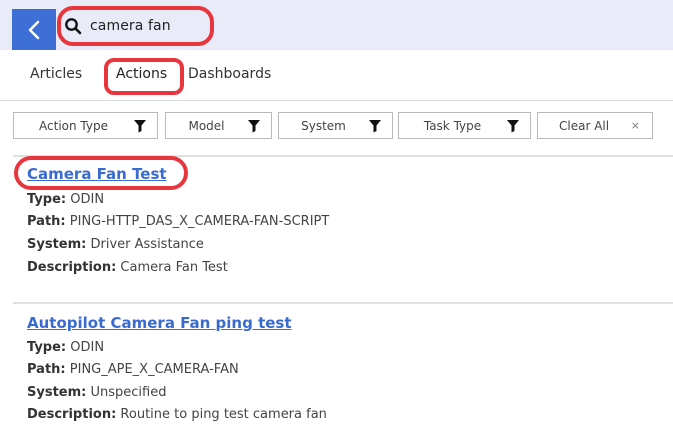 This screenshot has height=428, width=673. I want to click on tab-articles: Articles, so click(56, 74).